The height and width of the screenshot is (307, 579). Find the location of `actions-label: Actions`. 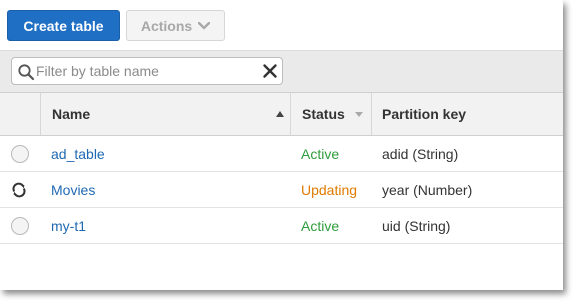

actions-label: Actions is located at coordinates (166, 25).